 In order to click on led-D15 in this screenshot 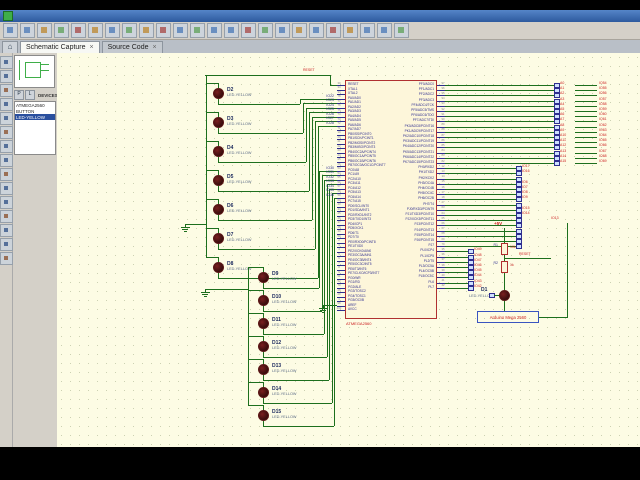, I will do `click(263, 415)`.